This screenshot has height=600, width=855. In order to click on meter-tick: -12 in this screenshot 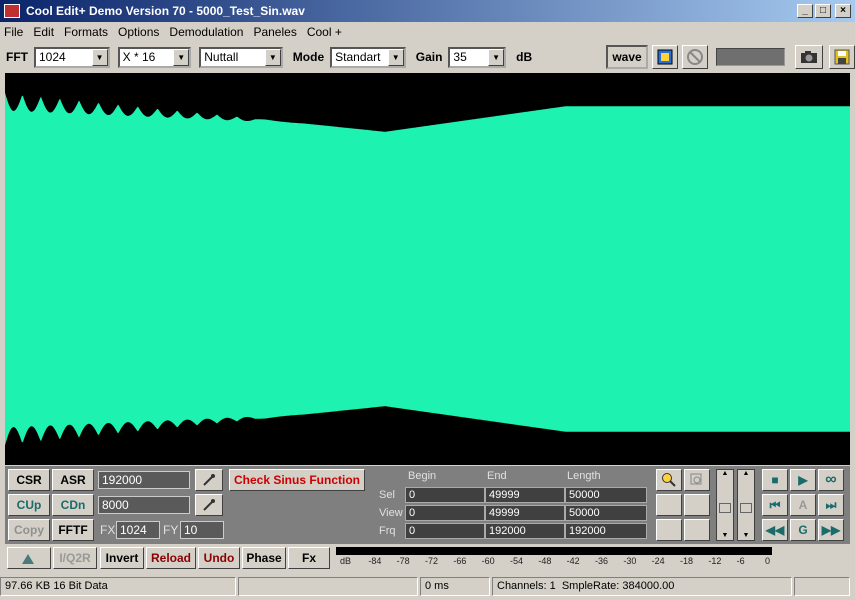, I will do `click(715, 561)`.